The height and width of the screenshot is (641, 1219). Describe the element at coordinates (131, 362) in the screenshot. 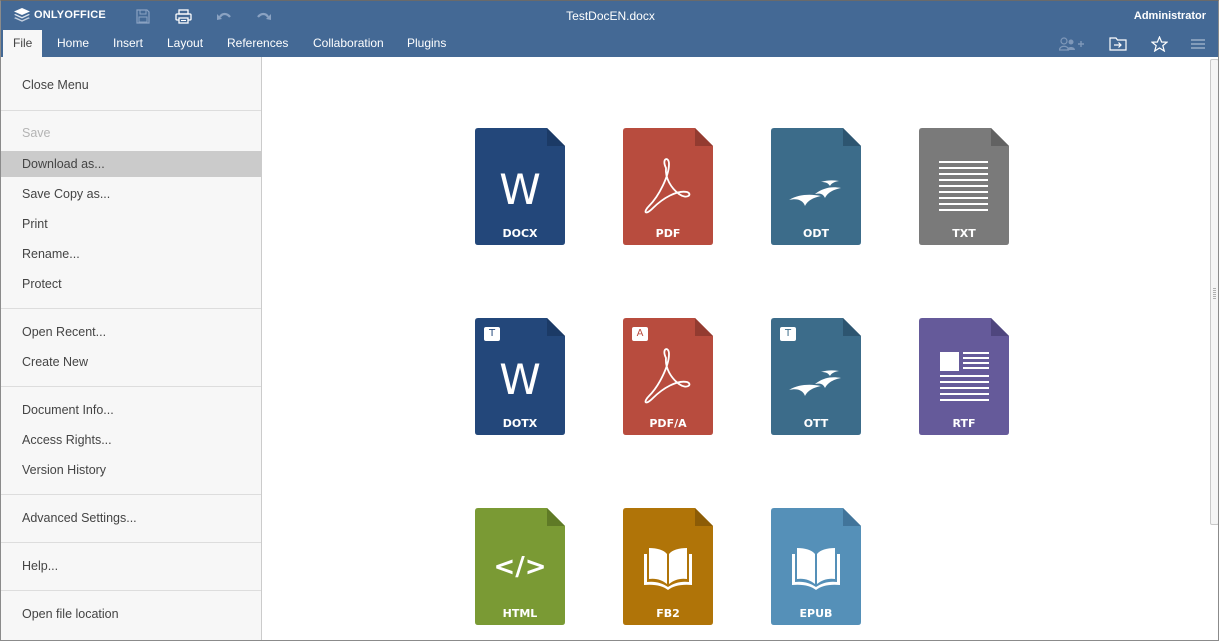

I see `menu-create-new: Create New` at that location.